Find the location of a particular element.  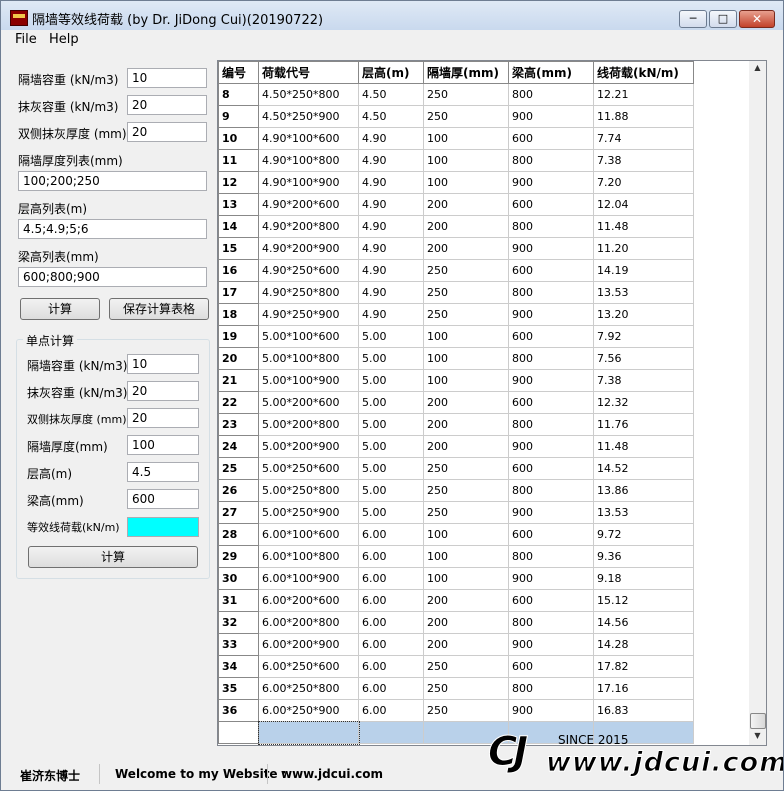

table-cell: 4.90*200*900 is located at coordinates (308, 248).